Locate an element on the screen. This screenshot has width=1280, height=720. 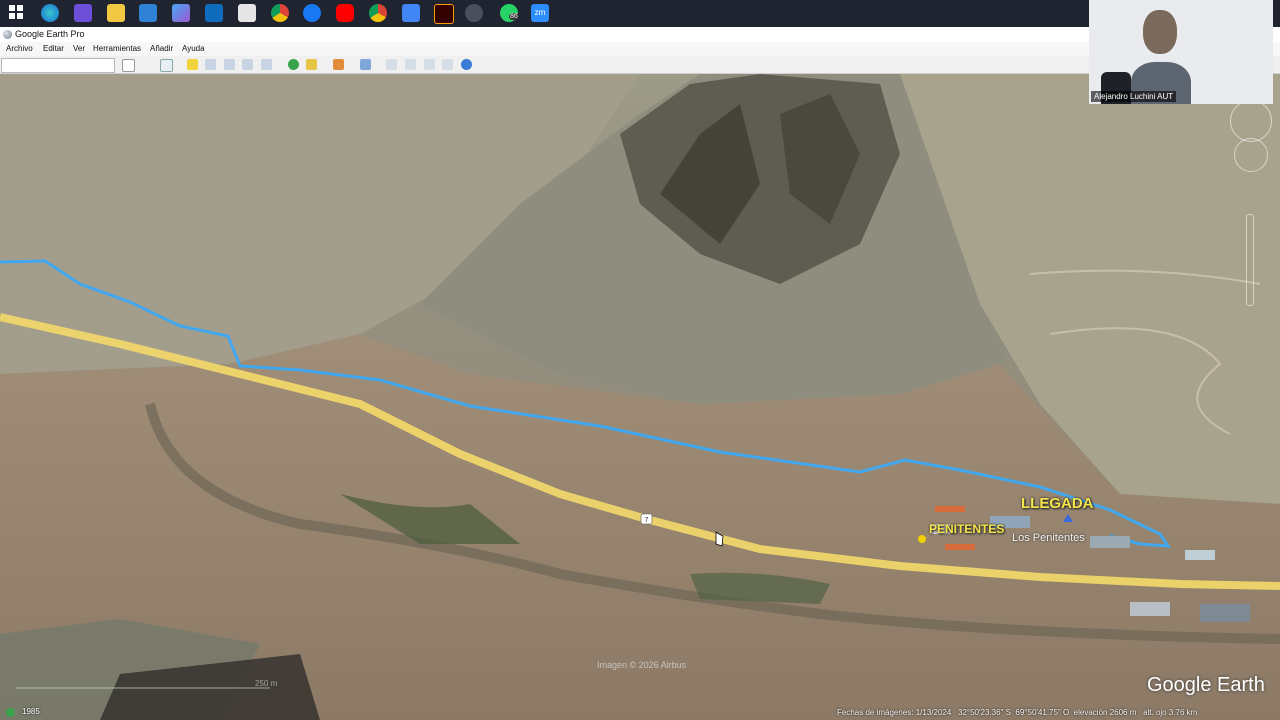
imagery-date: Fechas de imágenes: 1/13/2024 is located at coordinates (894, 712).